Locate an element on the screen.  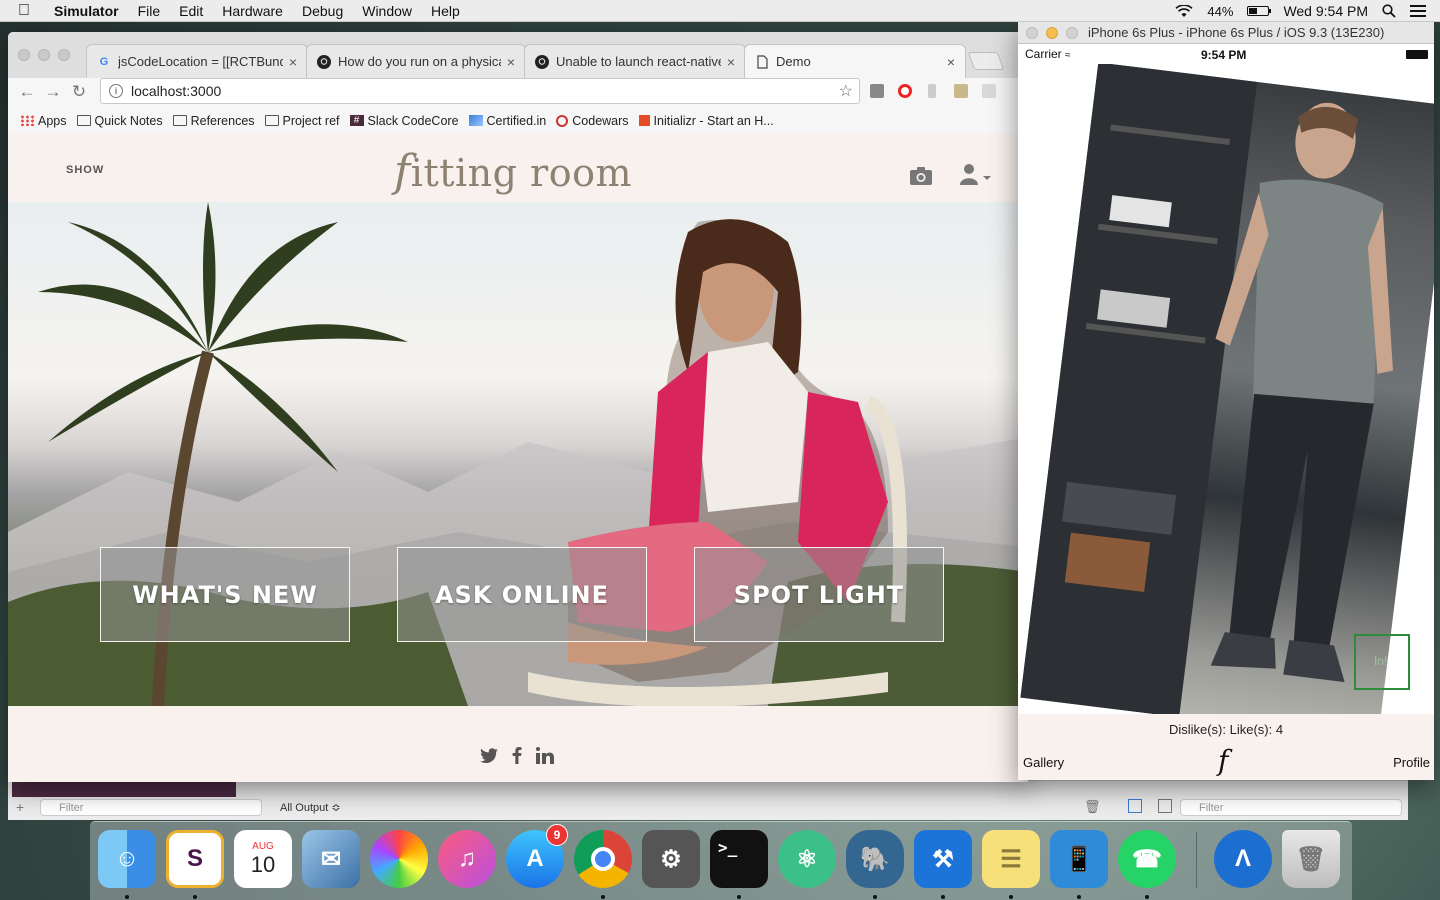
user-dropdown-icon is located at coordinates (976, 174).